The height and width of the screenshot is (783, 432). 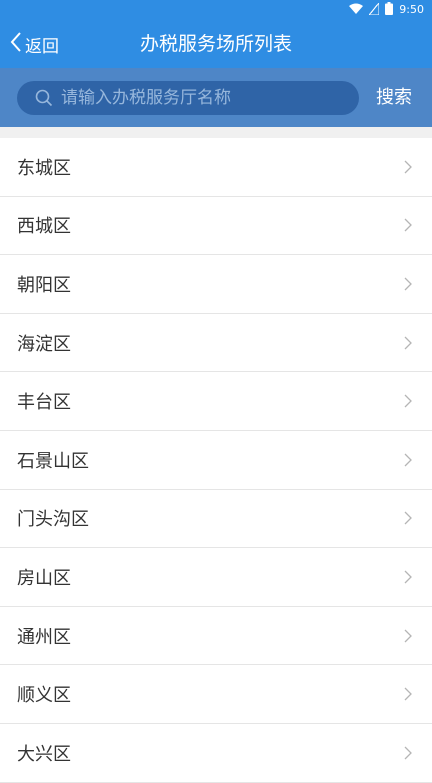 What do you see at coordinates (216, 132) in the screenshot?
I see `section-divider` at bounding box center [216, 132].